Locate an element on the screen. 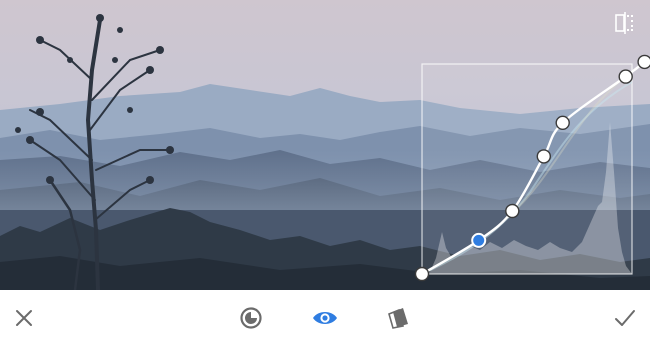  apply-button is located at coordinates (625, 318).